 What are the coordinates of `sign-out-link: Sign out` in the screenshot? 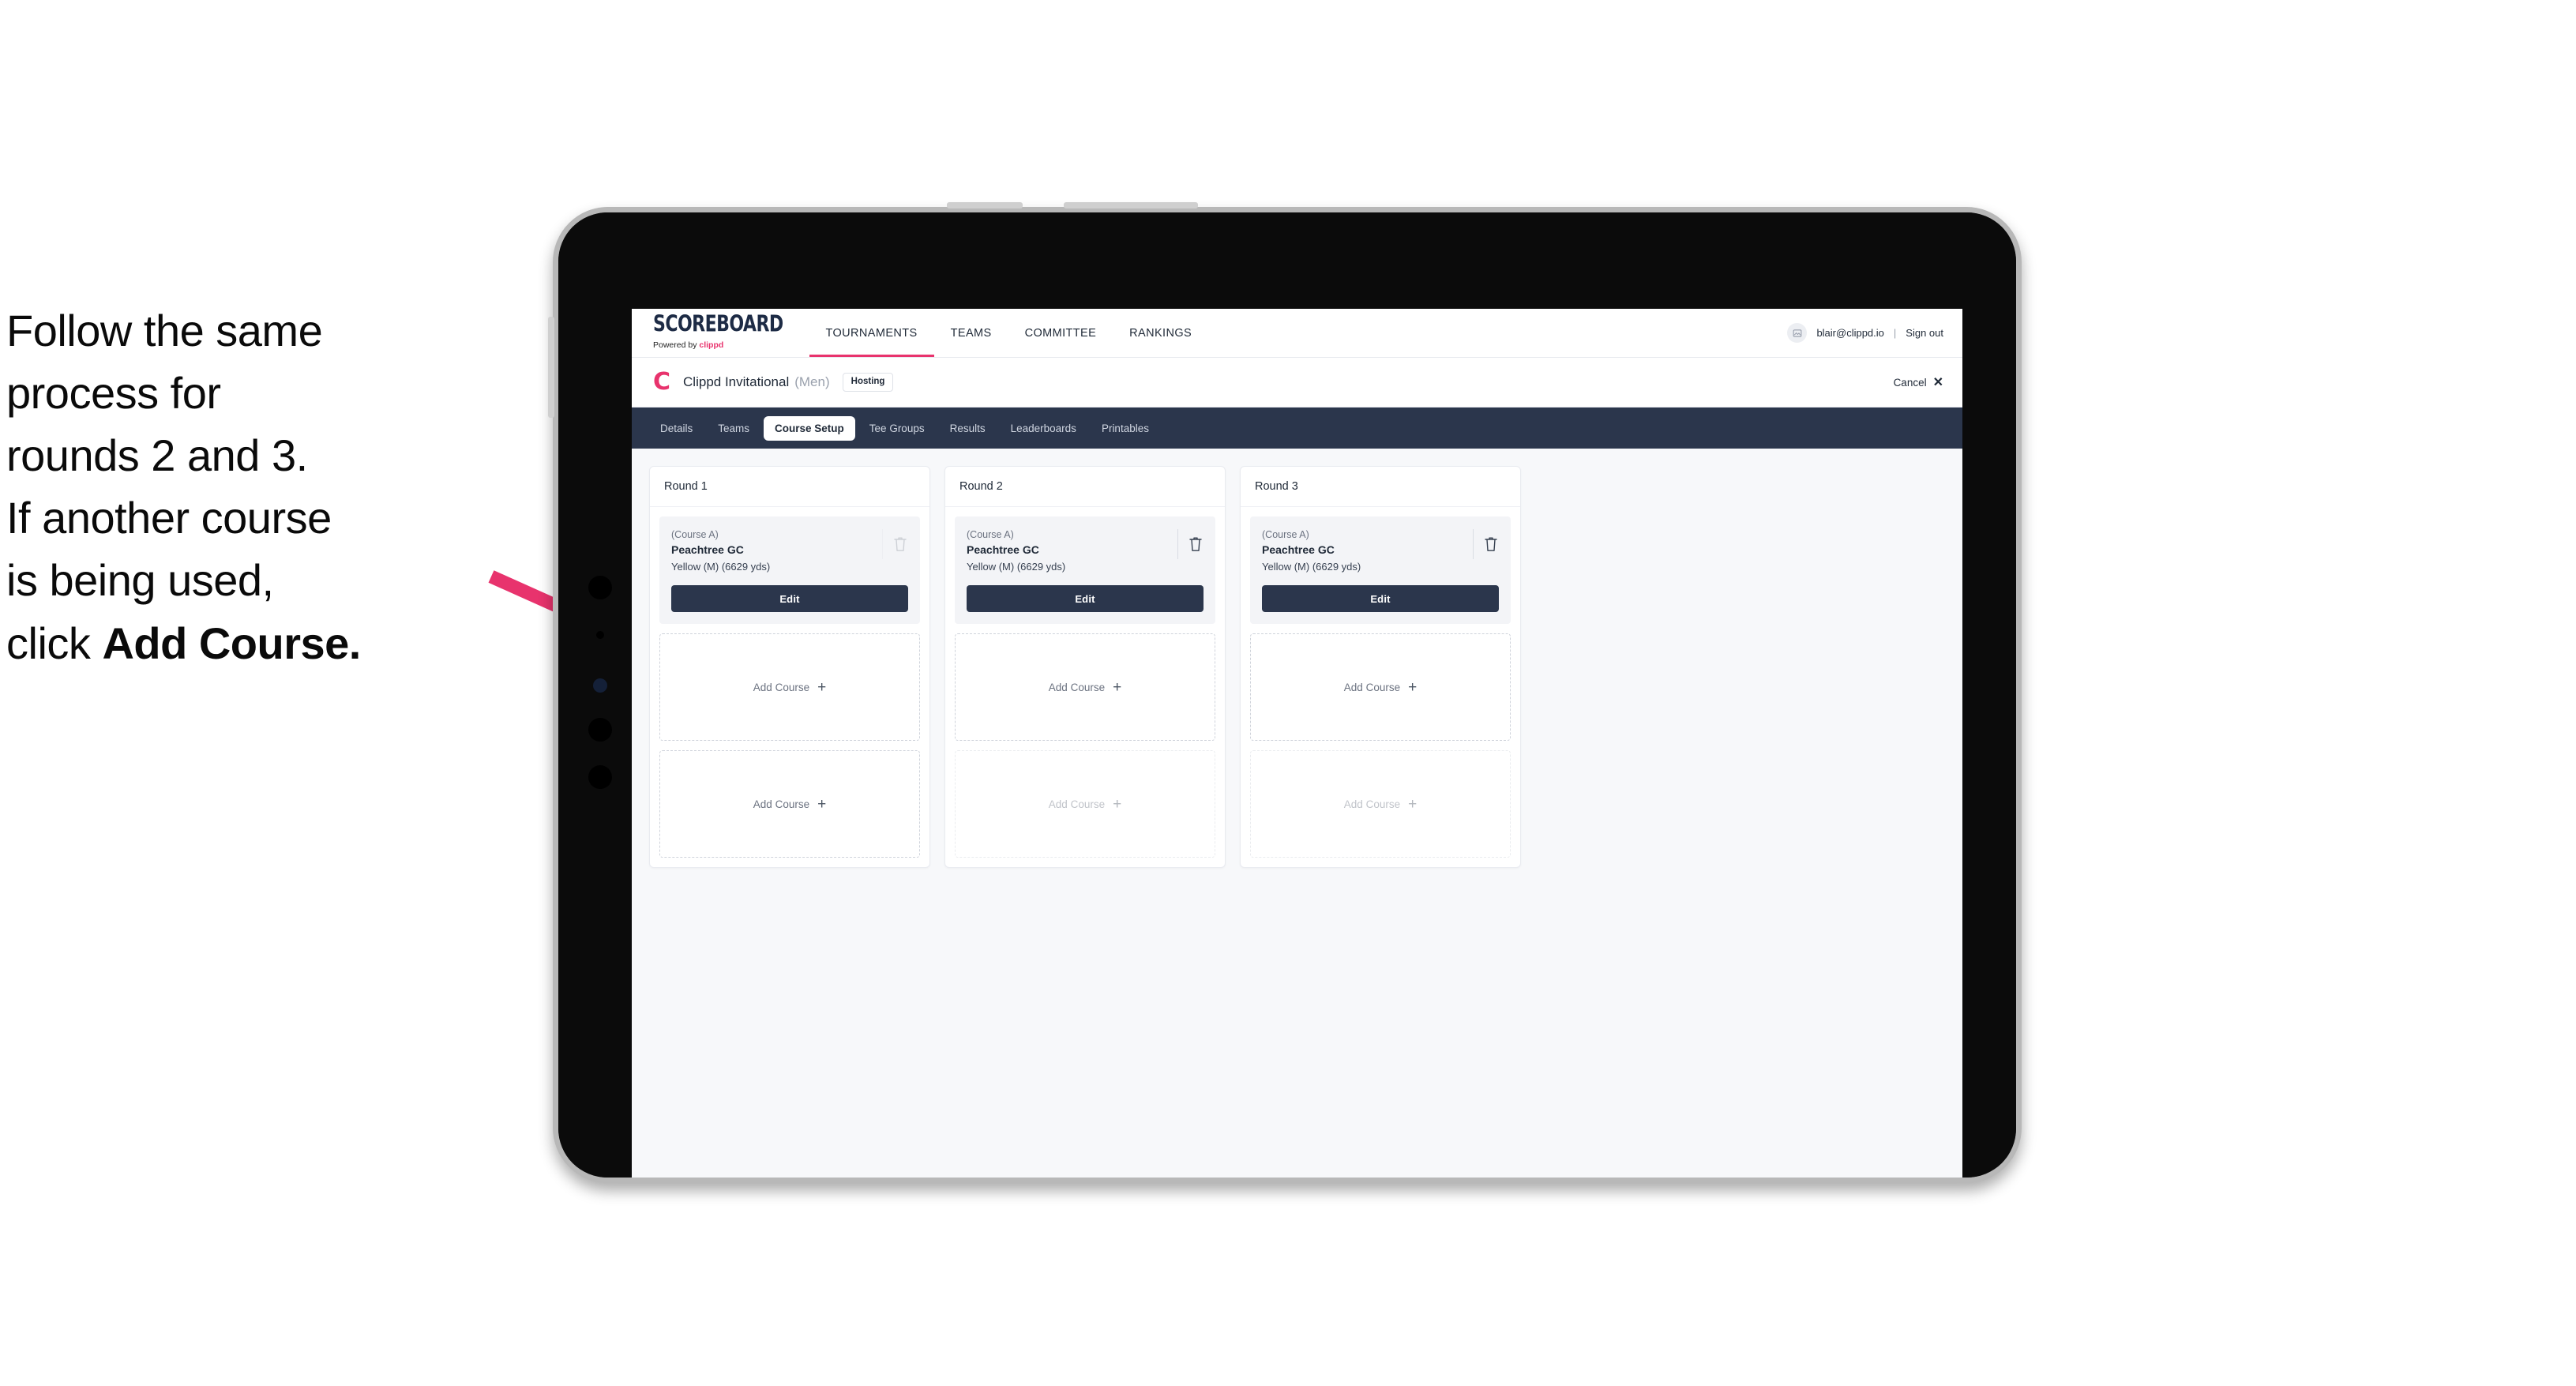 It's located at (1924, 333).